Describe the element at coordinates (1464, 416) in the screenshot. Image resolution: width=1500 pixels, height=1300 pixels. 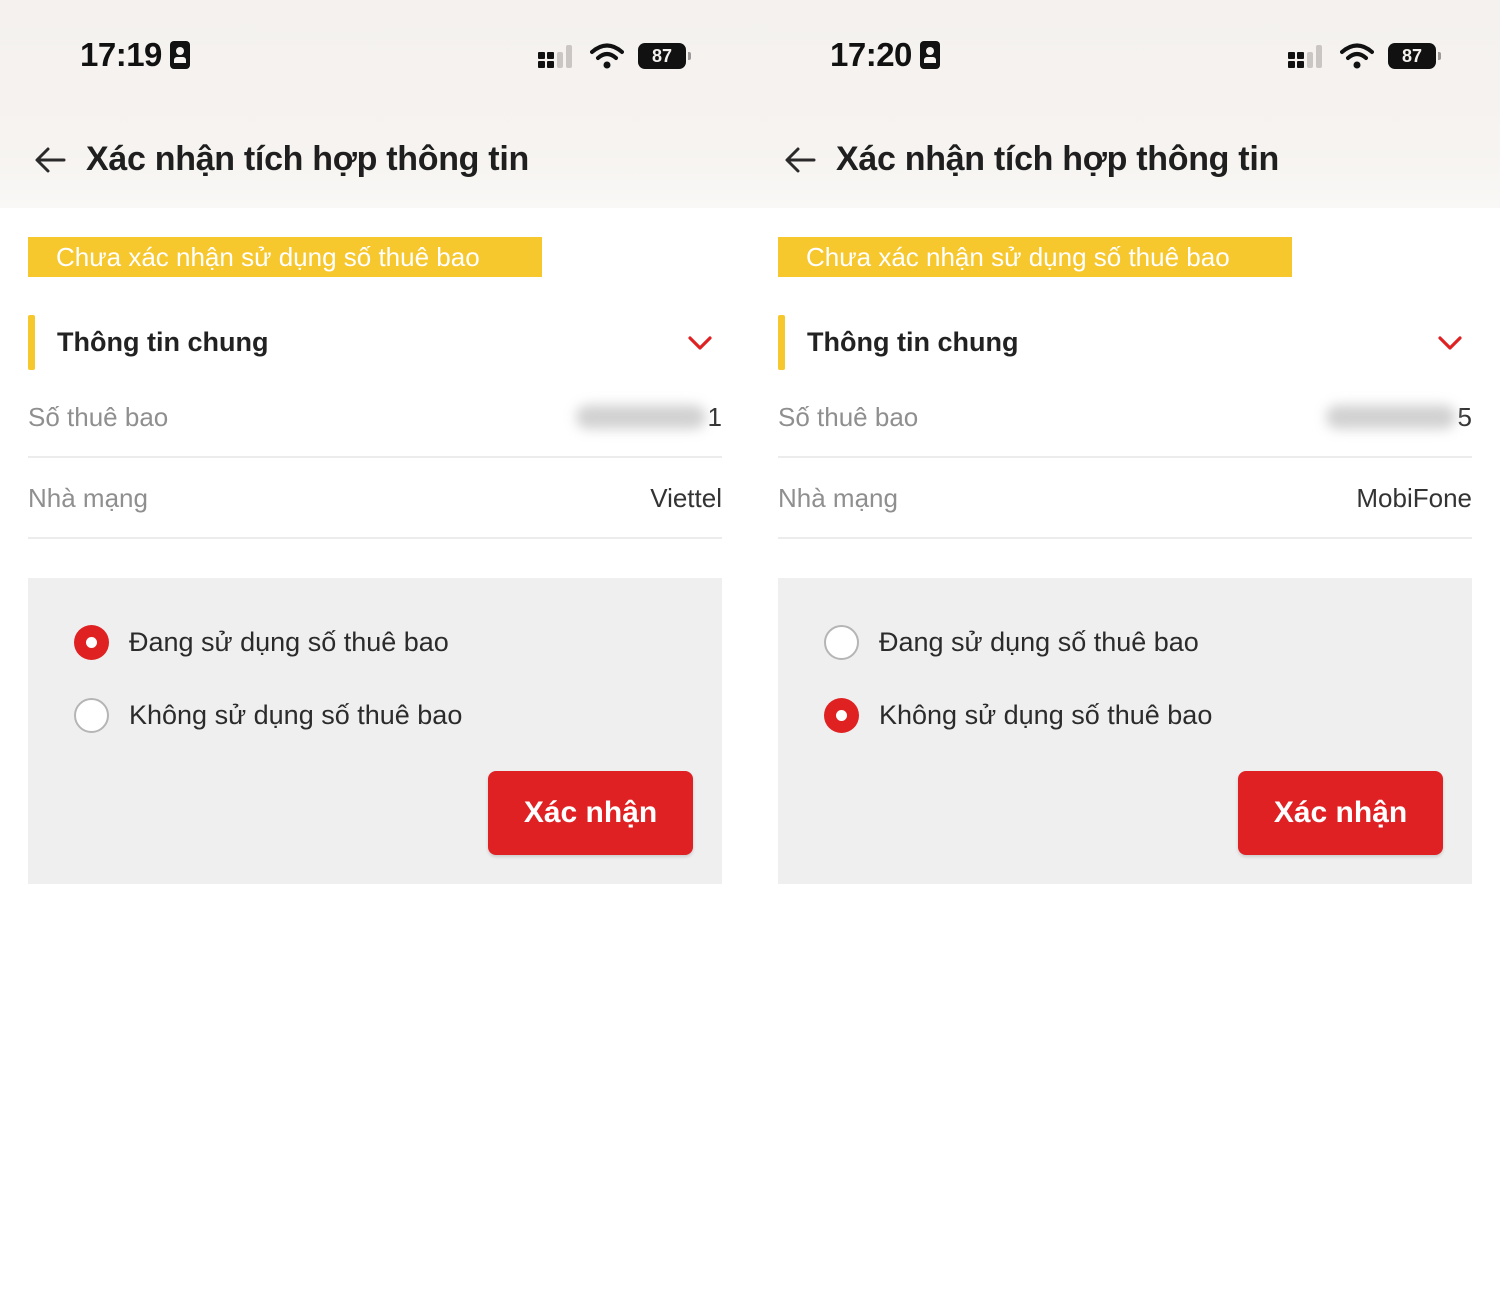
I see `subscriber-number-suffix: 5` at that location.